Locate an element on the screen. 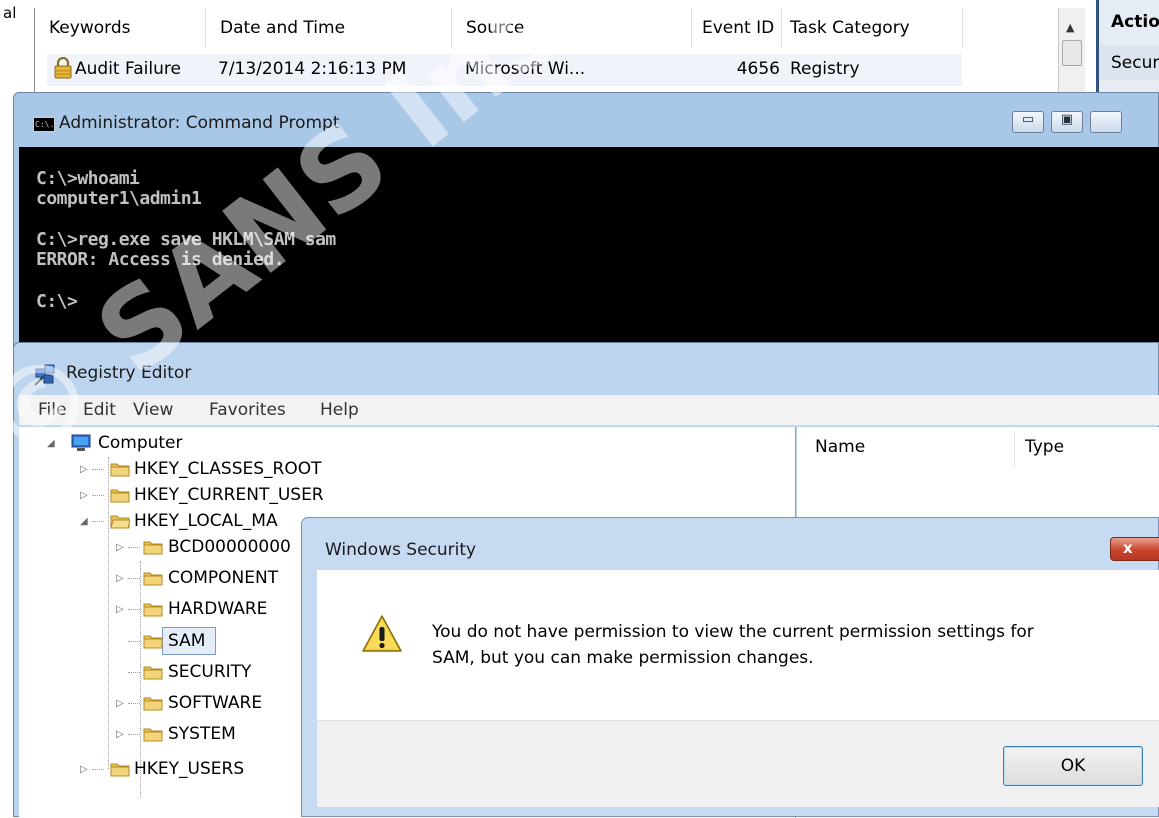 The image size is (1159, 818). dialog-close-button: x is located at coordinates (1134, 549).